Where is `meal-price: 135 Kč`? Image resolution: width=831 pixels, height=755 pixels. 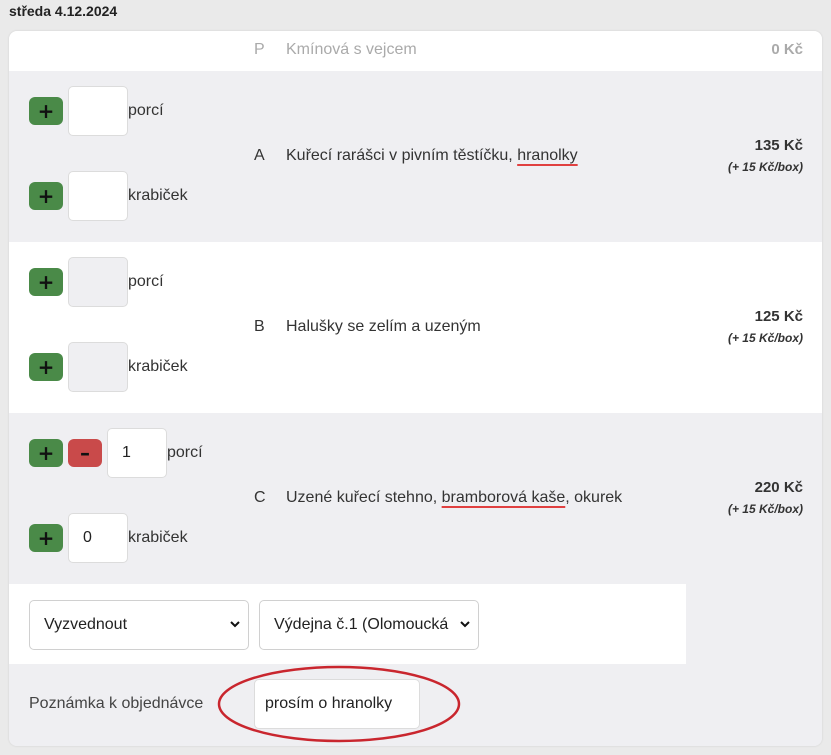
meal-price: 135 Kč is located at coordinates (778, 145).